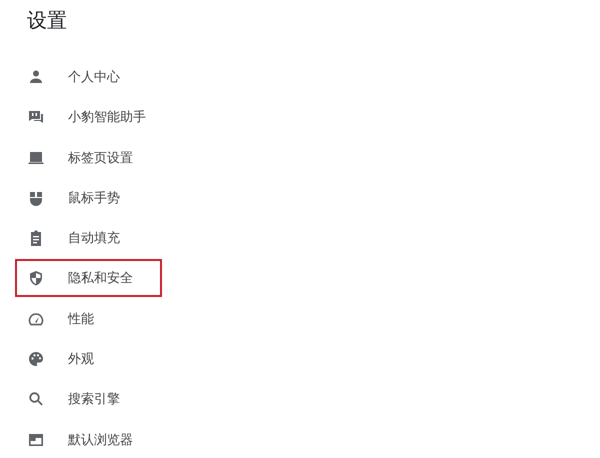  I want to click on mouse-icon, so click(36, 198).